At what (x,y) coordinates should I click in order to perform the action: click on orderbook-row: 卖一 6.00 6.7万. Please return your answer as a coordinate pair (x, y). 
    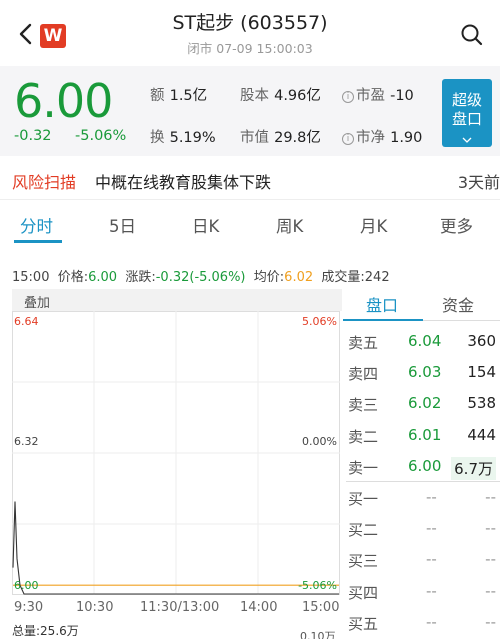
    Looking at the image, I should click on (423, 467).